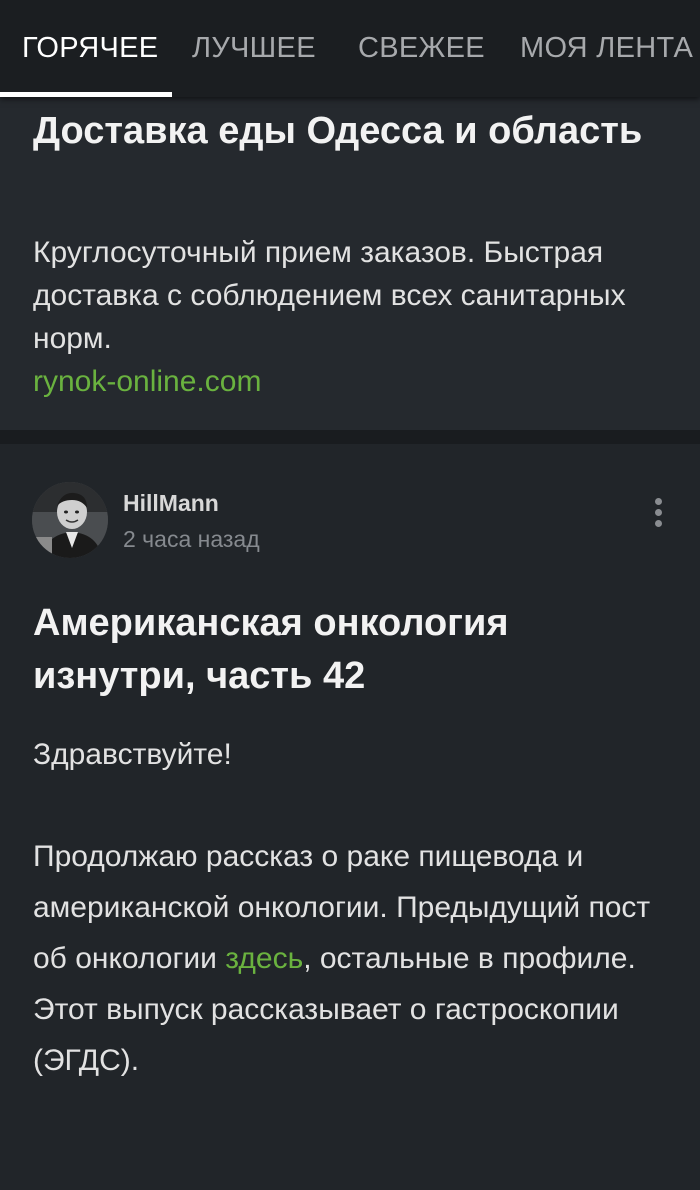 This screenshot has width=700, height=1190. What do you see at coordinates (171, 503) in the screenshot?
I see `post-author: HillMann` at bounding box center [171, 503].